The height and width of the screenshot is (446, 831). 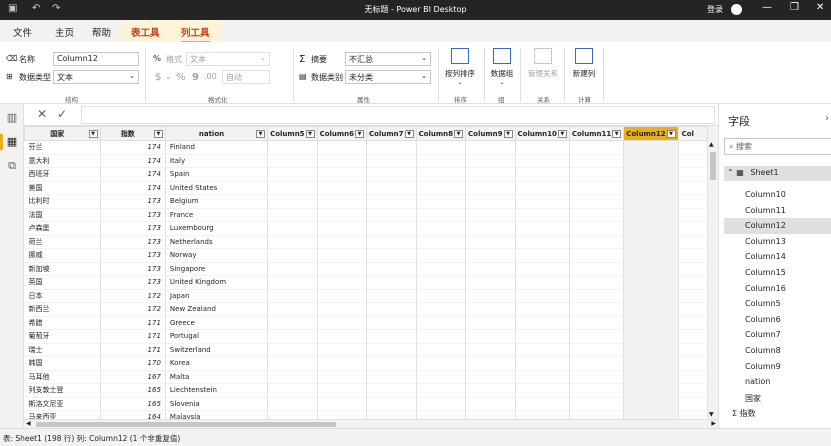 I want to click on scroll-thumb, so click(x=186, y=424).